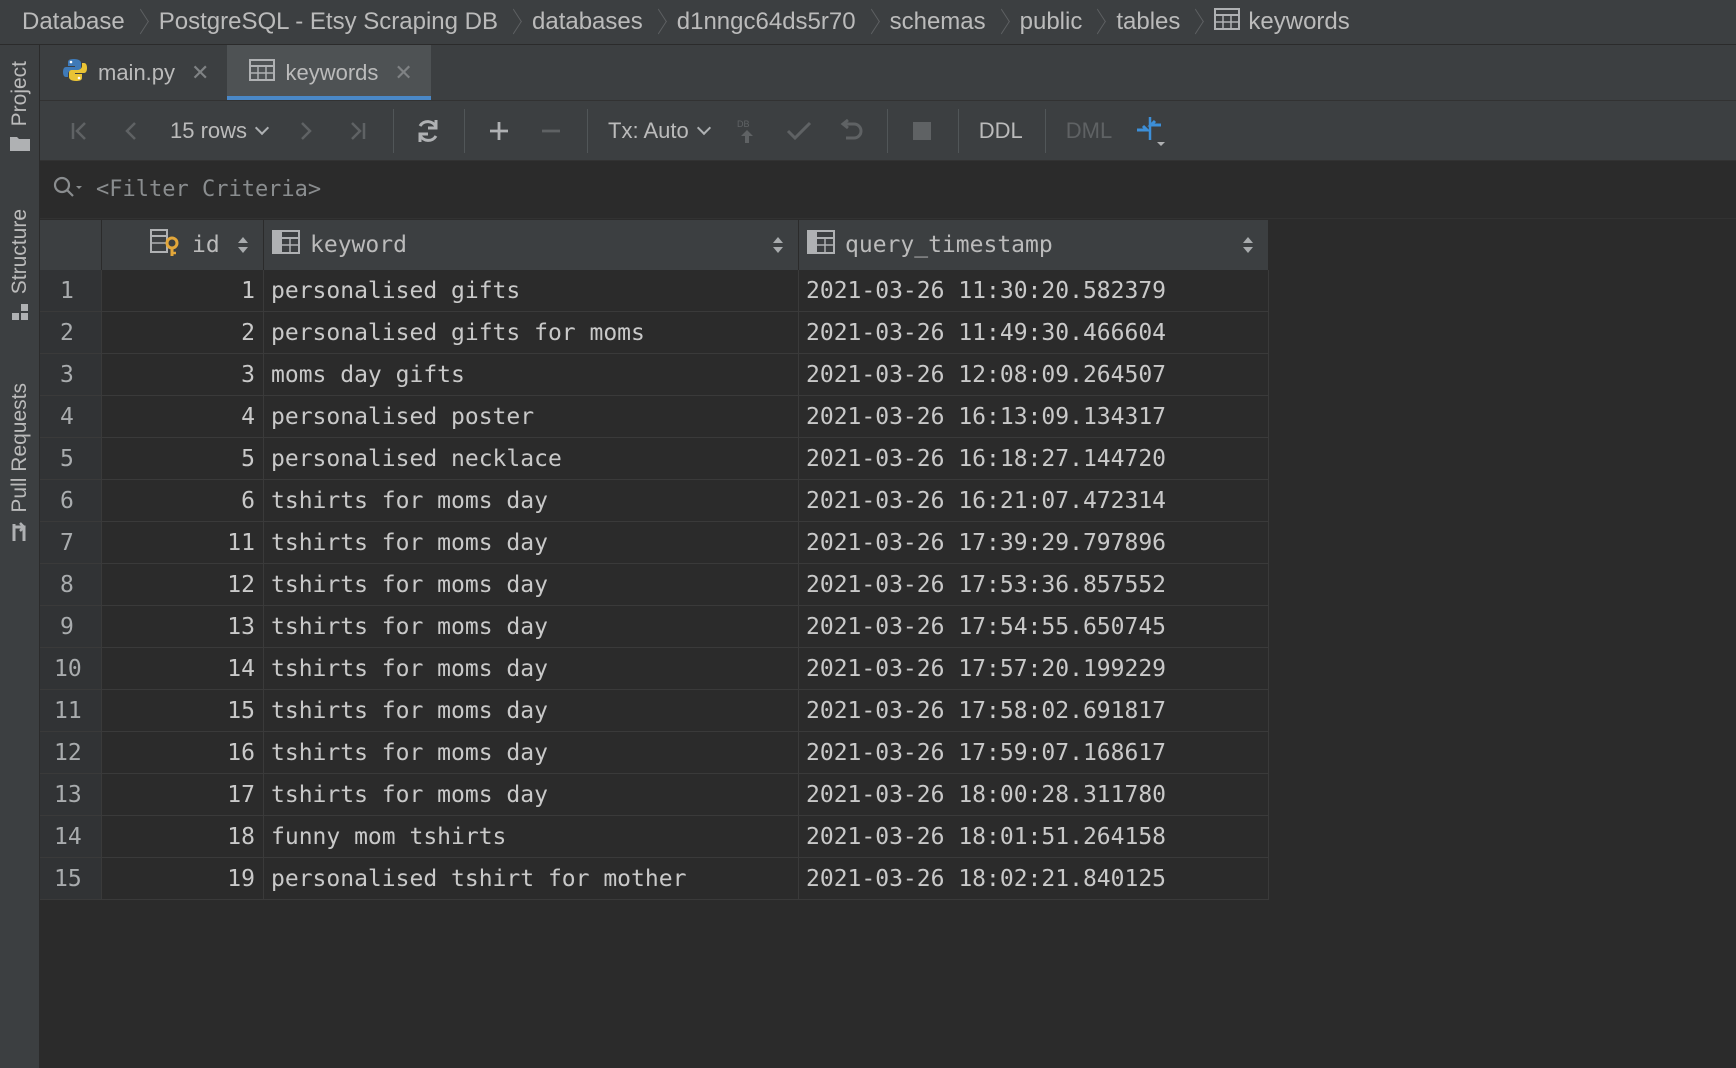  I want to click on cell-id: 1, so click(183, 290).